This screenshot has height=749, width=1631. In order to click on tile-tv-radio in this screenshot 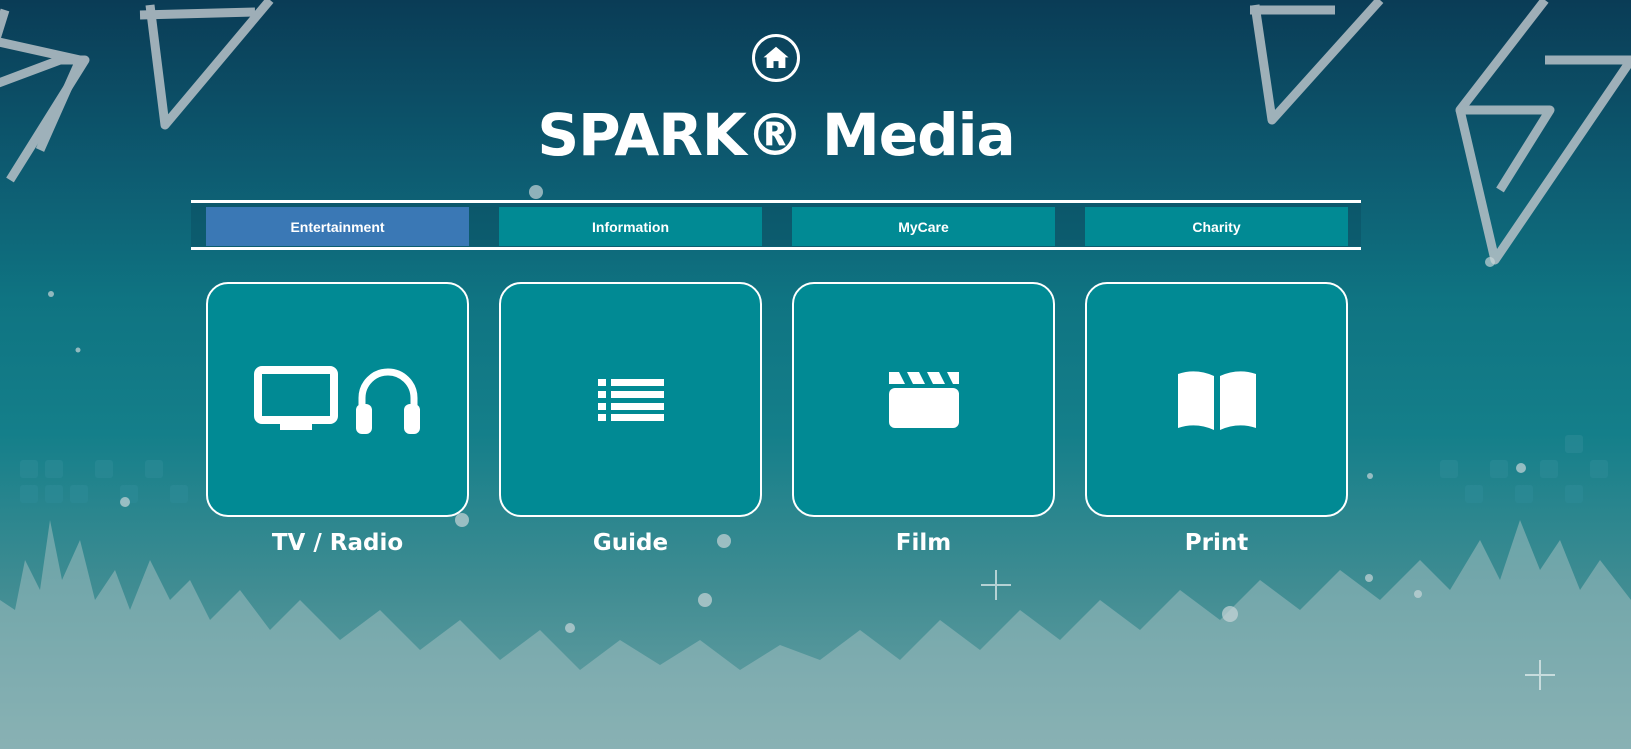, I will do `click(337, 399)`.